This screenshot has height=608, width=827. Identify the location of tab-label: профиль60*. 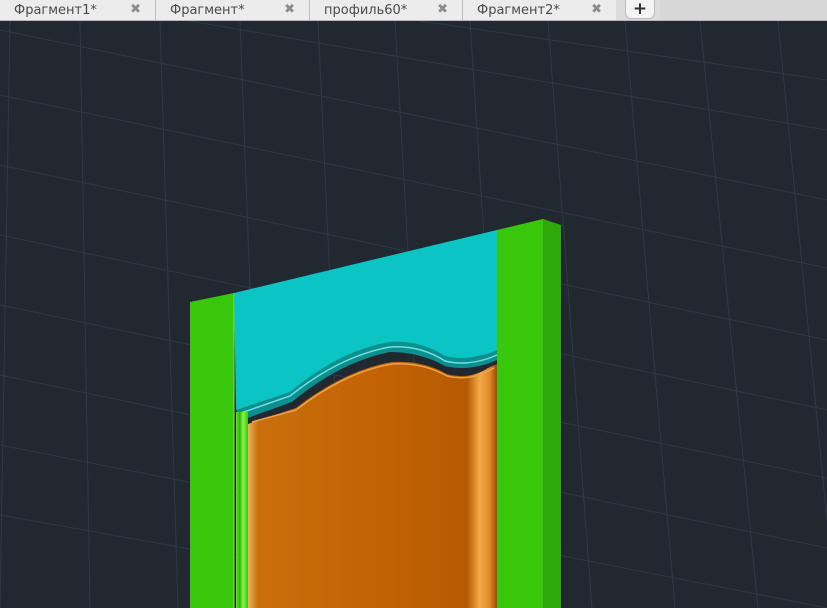
(366, 10).